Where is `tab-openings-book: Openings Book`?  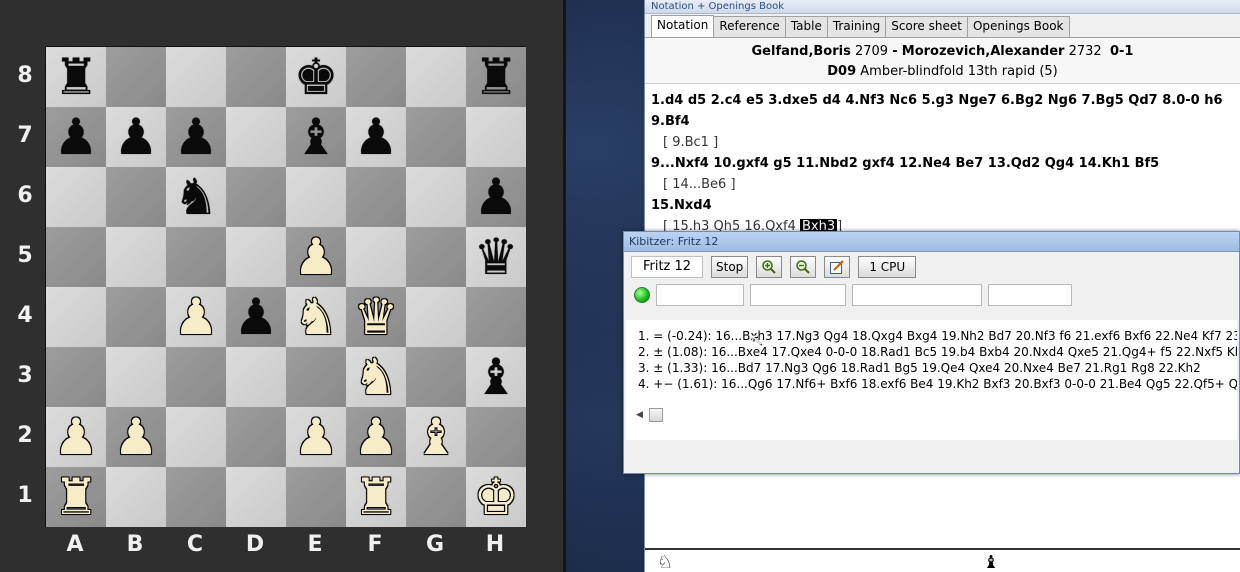 tab-openings-book: Openings Book is located at coordinates (1018, 26).